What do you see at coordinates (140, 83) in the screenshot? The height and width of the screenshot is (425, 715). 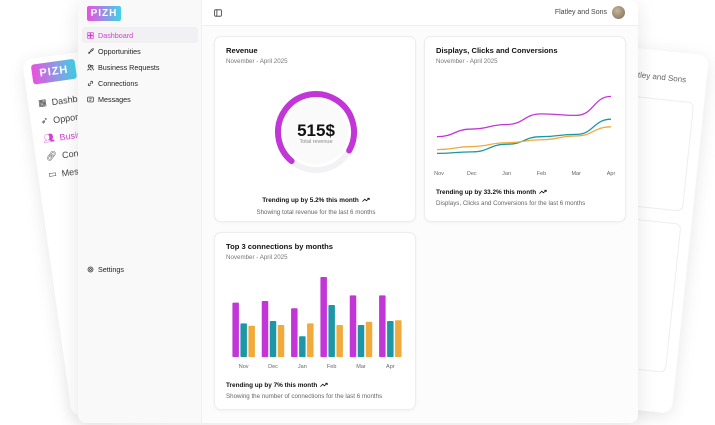 I see `sidebar-item-connections: Connections` at bounding box center [140, 83].